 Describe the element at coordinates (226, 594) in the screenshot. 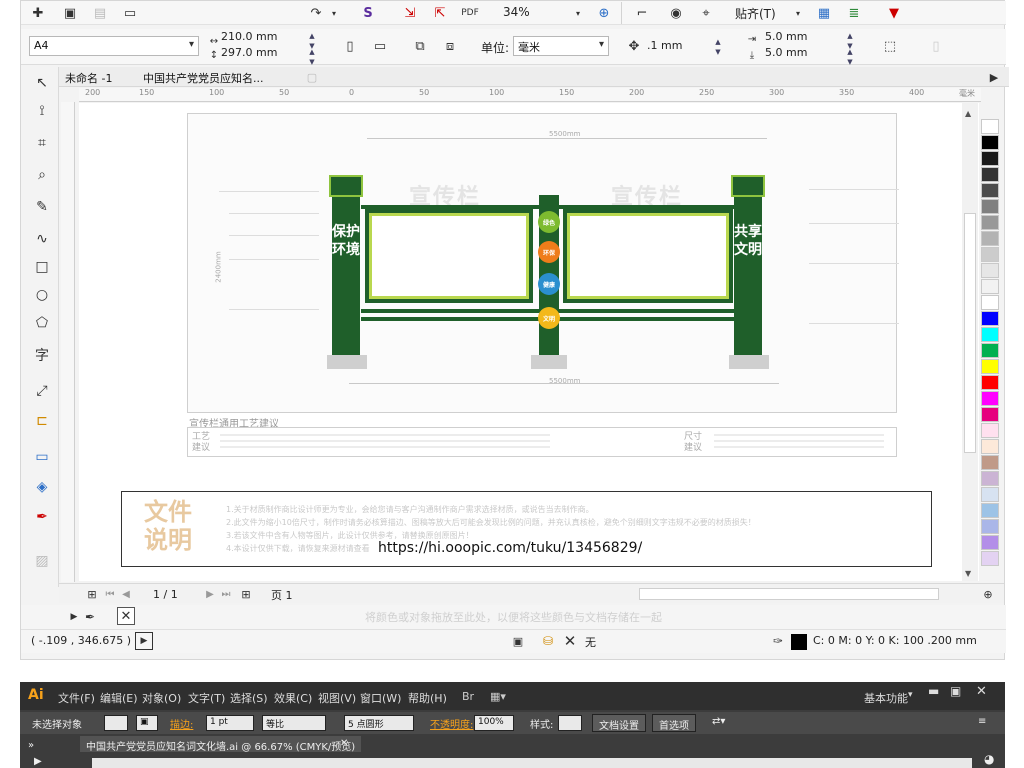

I see `last-page-icon: ⏭` at that location.